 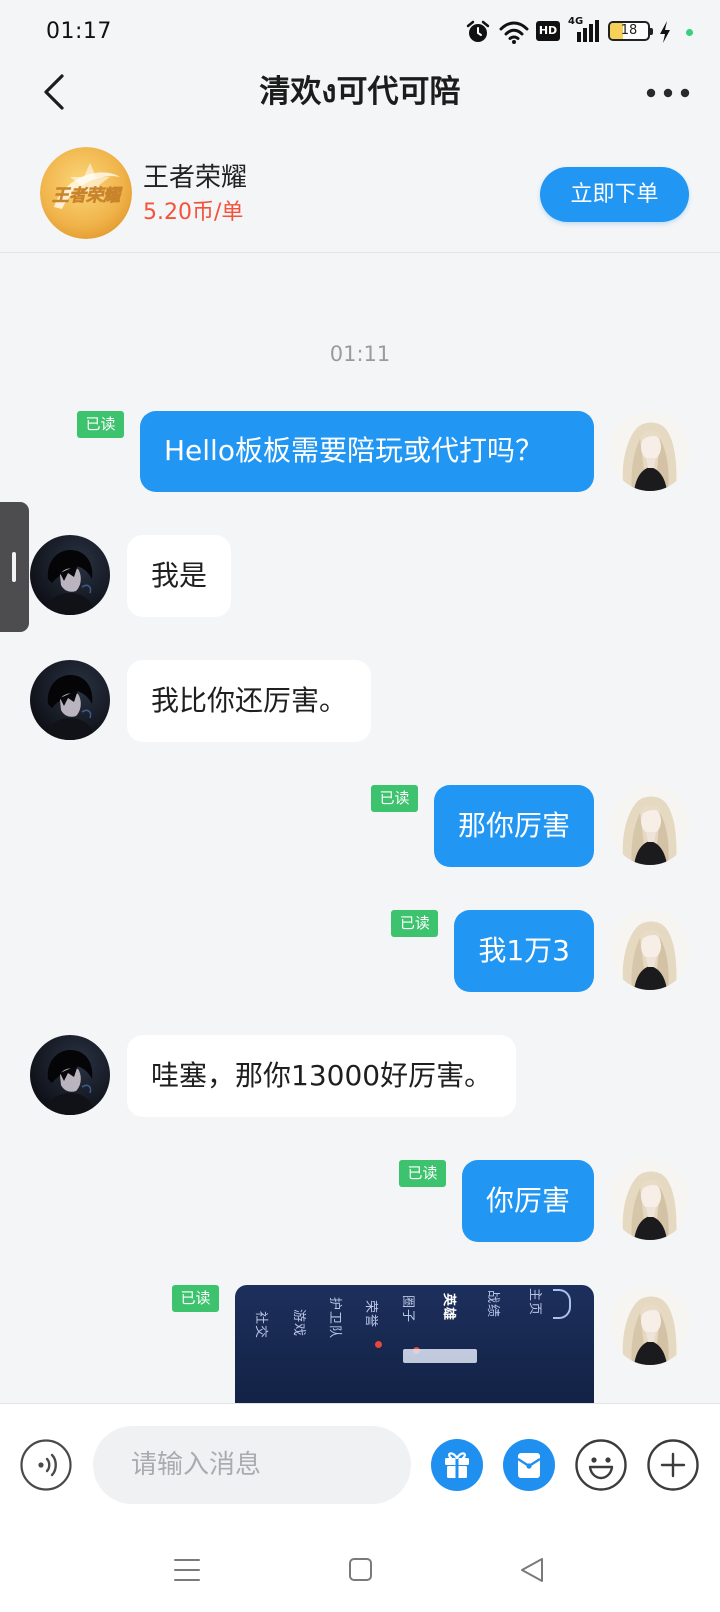 I want to click on more-dots-icon, so click(x=668, y=93).